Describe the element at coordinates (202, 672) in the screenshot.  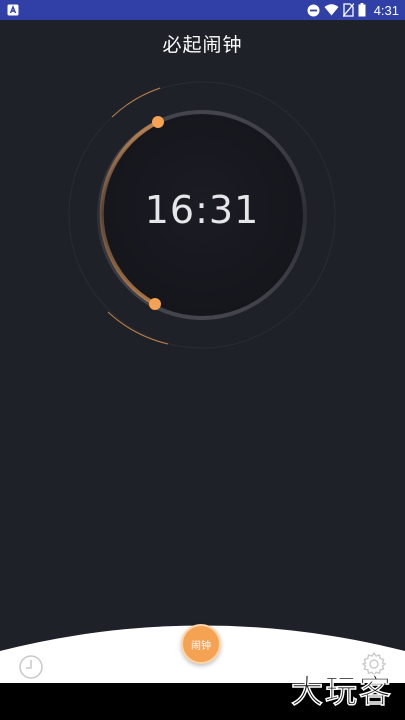
I see `bottom-nav-background` at that location.